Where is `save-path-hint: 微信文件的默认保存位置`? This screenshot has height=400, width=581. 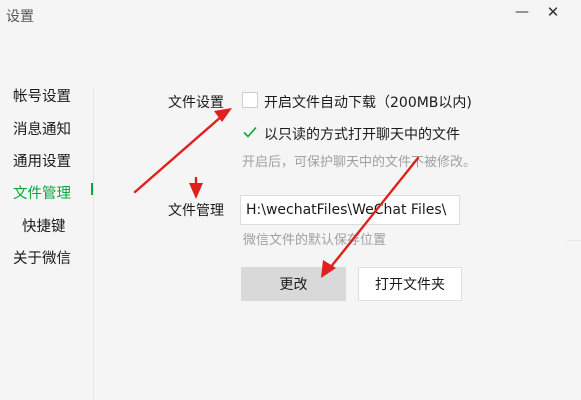 save-path-hint: 微信文件的默认保存位置 is located at coordinates (315, 240).